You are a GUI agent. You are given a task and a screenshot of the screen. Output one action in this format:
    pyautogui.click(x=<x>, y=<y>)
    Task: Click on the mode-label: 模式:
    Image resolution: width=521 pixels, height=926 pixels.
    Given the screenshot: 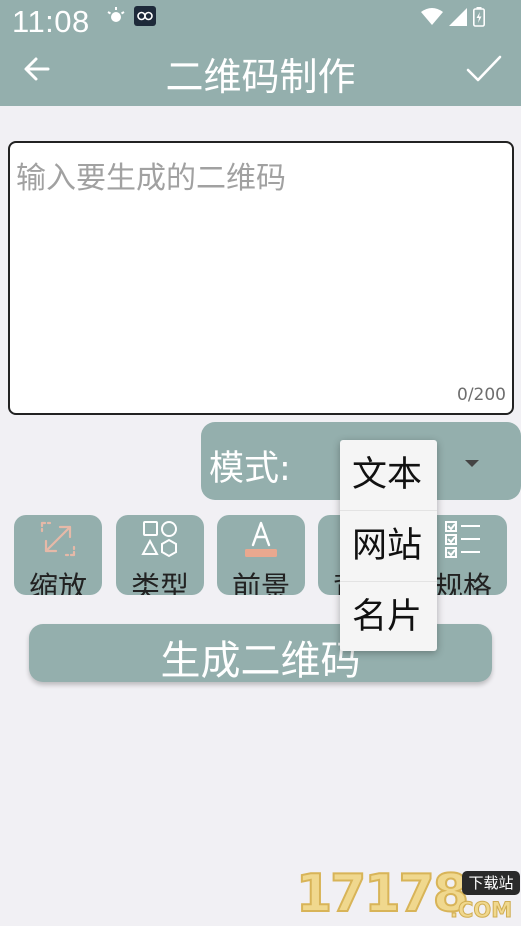 What is the action you would take?
    pyautogui.click(x=250, y=469)
    